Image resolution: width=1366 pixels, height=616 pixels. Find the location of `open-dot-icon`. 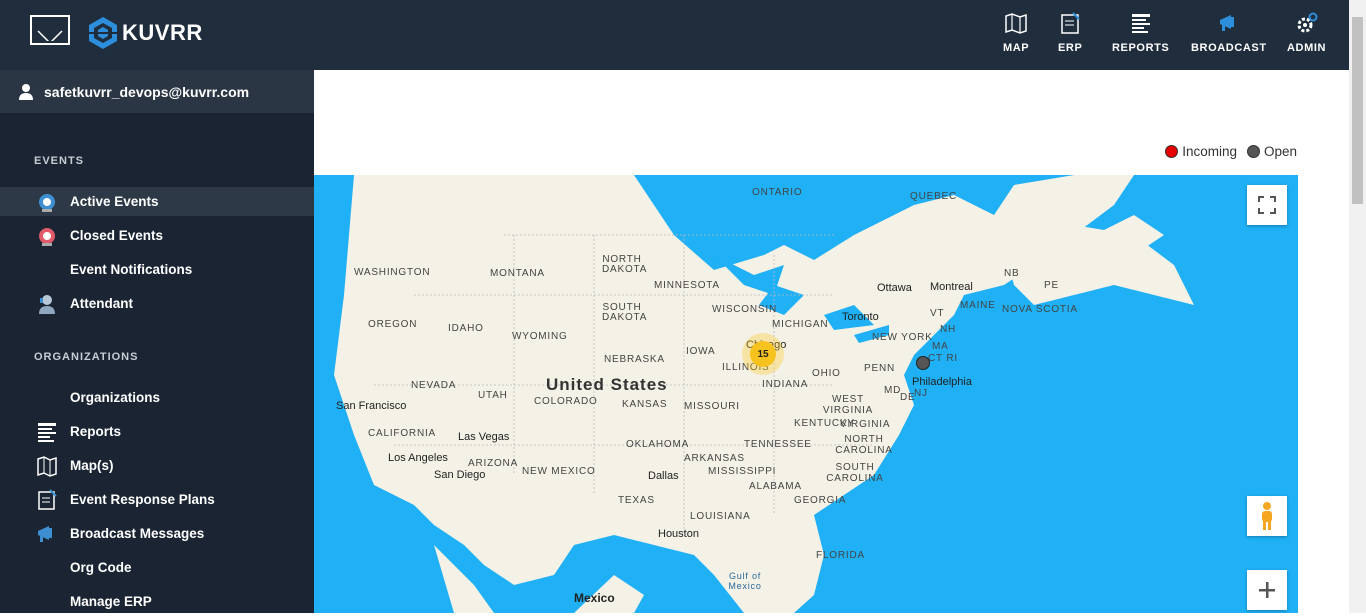

open-dot-icon is located at coordinates (1253, 151).